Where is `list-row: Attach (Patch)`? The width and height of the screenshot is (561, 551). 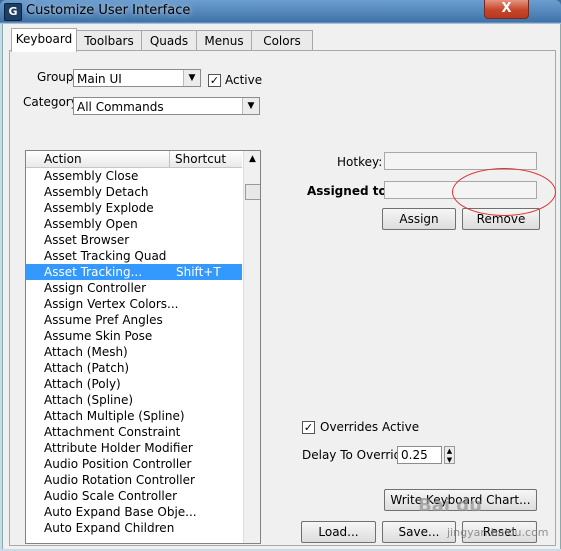
list-row: Attach (Patch) is located at coordinates (134, 368).